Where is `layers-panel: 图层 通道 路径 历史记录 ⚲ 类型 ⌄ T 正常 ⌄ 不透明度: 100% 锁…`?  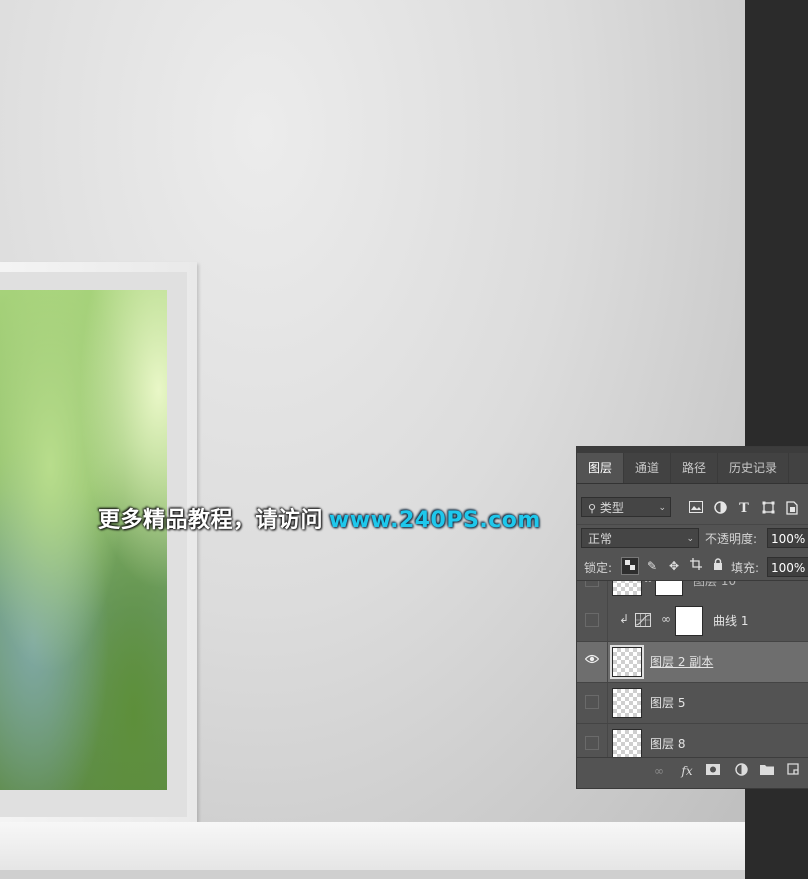
layers-panel: 图层 通道 路径 历史记录 ⚲ 类型 ⌄ T 正常 ⌄ 不透明度: 100% 锁… is located at coordinates (692, 617).